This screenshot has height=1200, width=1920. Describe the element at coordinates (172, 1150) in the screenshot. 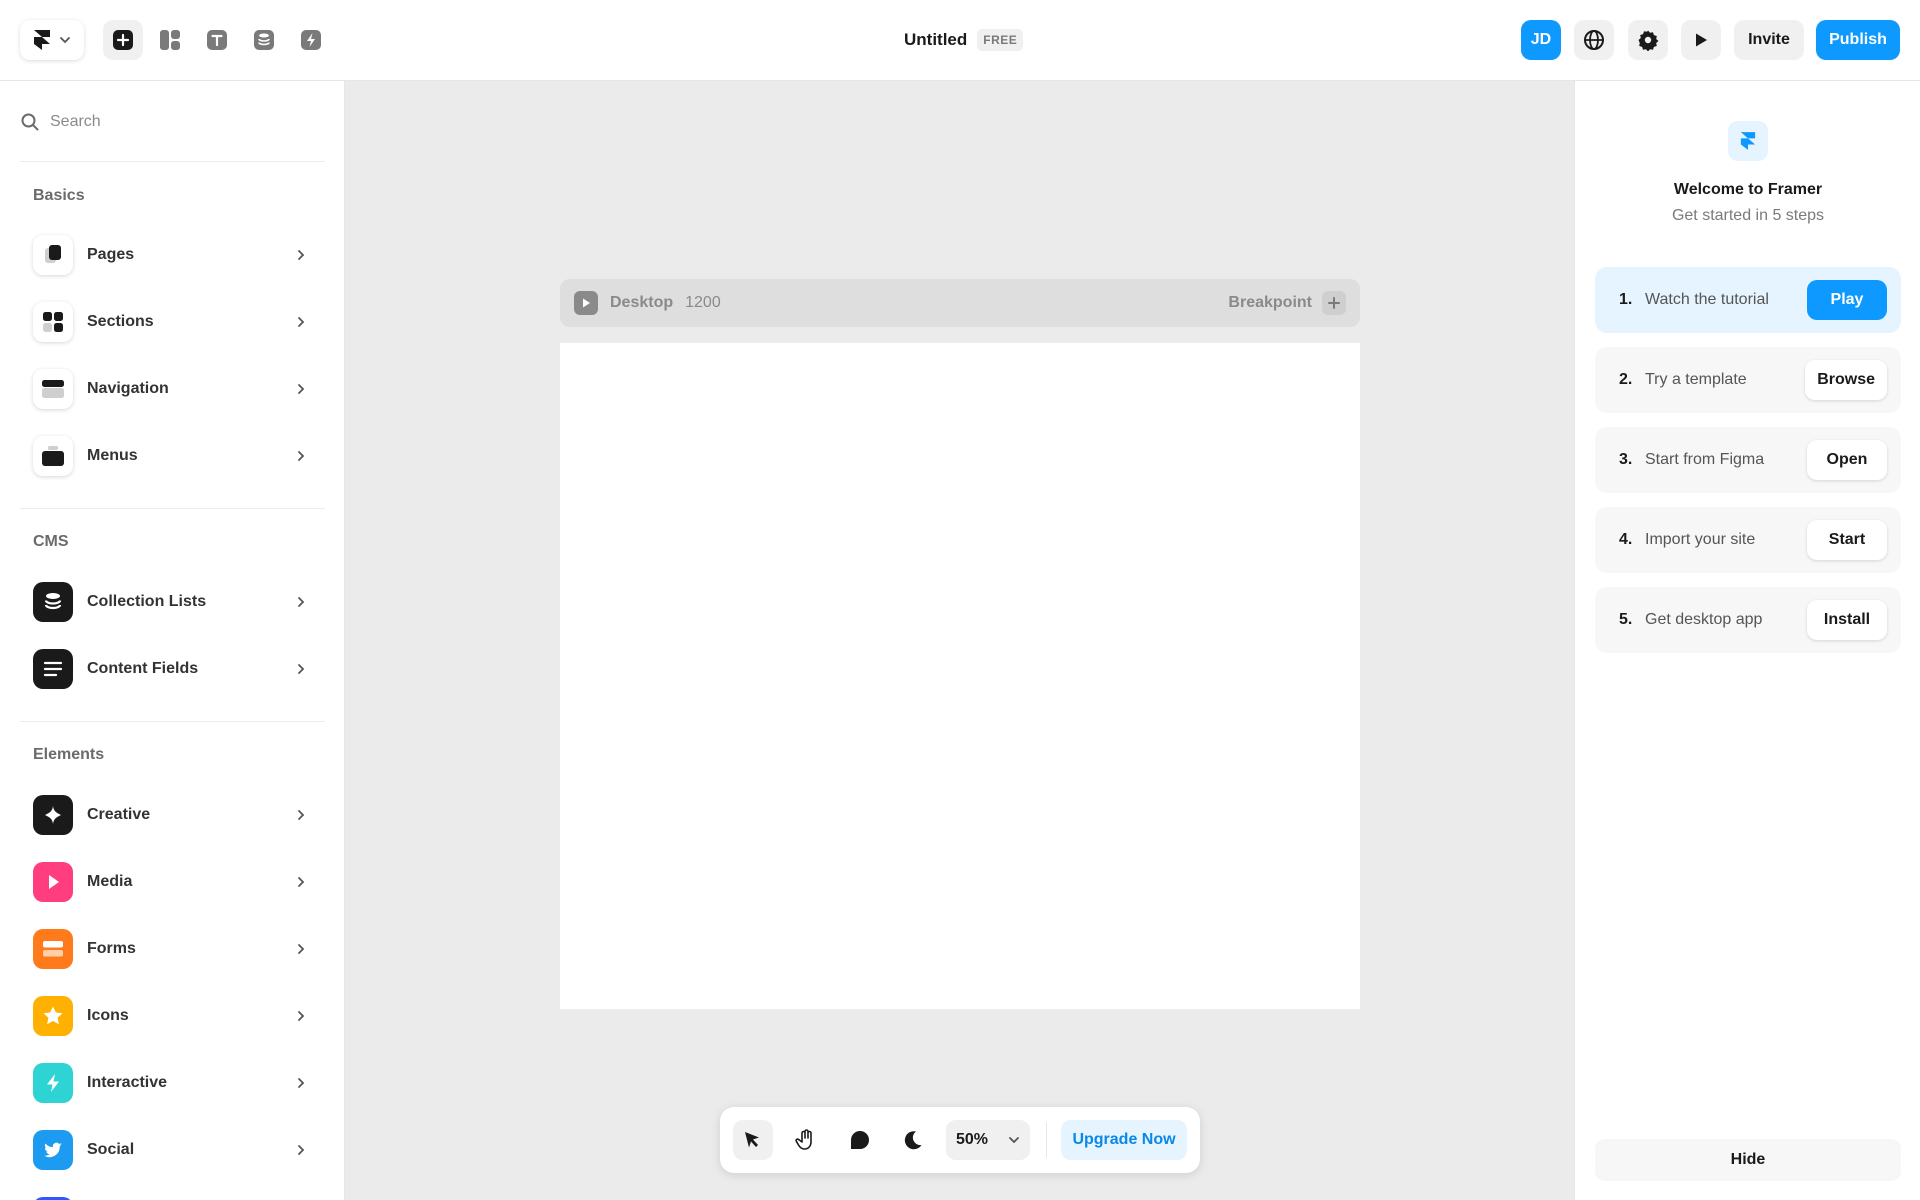

I see `sidebar-item-social: Social` at that location.